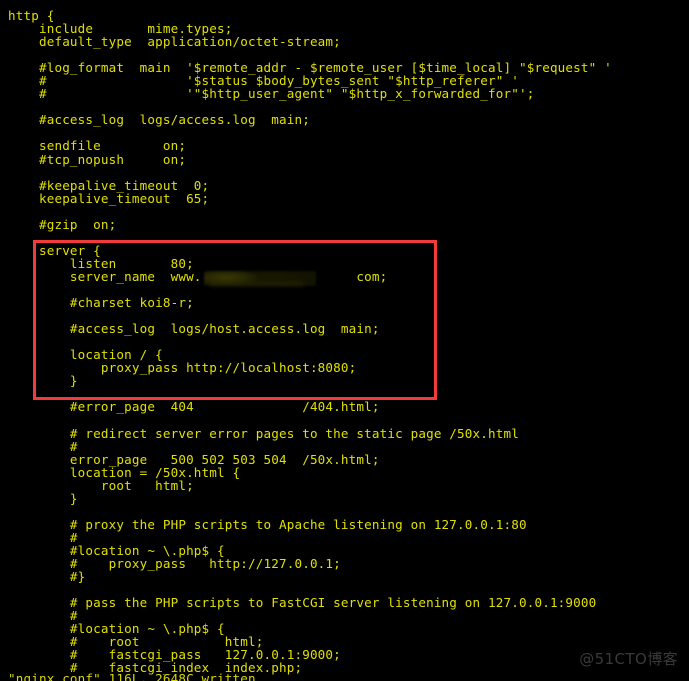  I want to click on code-line: error_page 500 502 503 504 /50x.html;, so click(194, 459).